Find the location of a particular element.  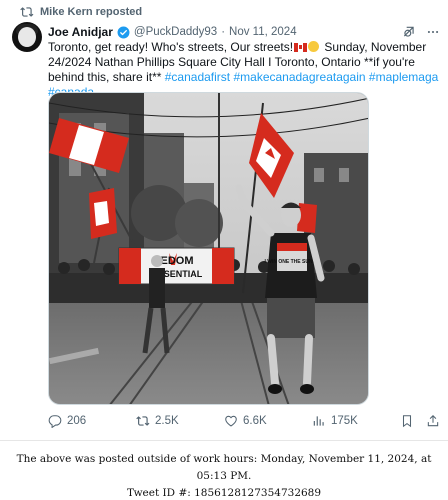

post-date: Nov 11, 2024 is located at coordinates (263, 32).